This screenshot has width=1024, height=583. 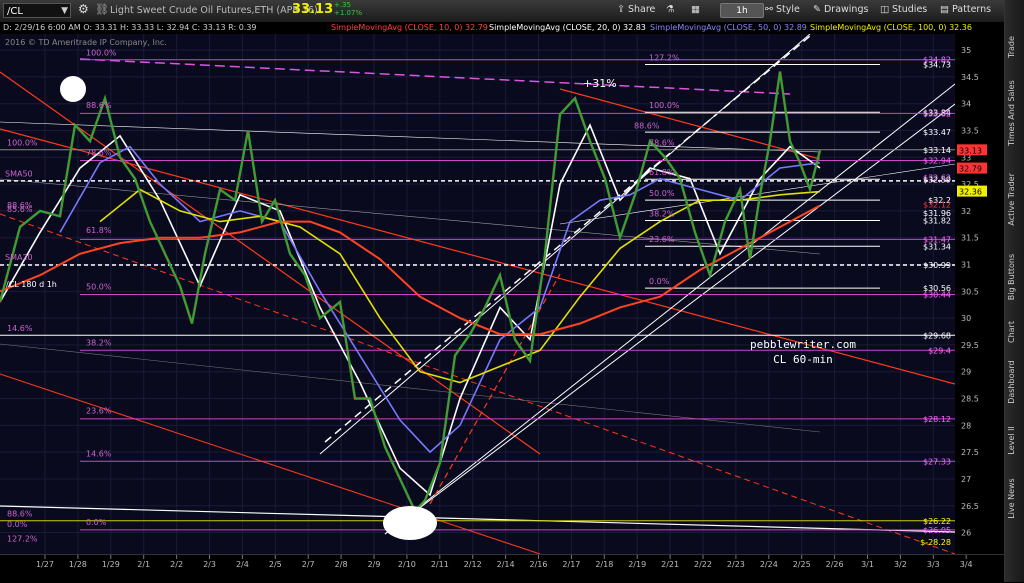 What do you see at coordinates (937, 179) in the screenshot?
I see `price-level-label: $32.59` at bounding box center [937, 179].